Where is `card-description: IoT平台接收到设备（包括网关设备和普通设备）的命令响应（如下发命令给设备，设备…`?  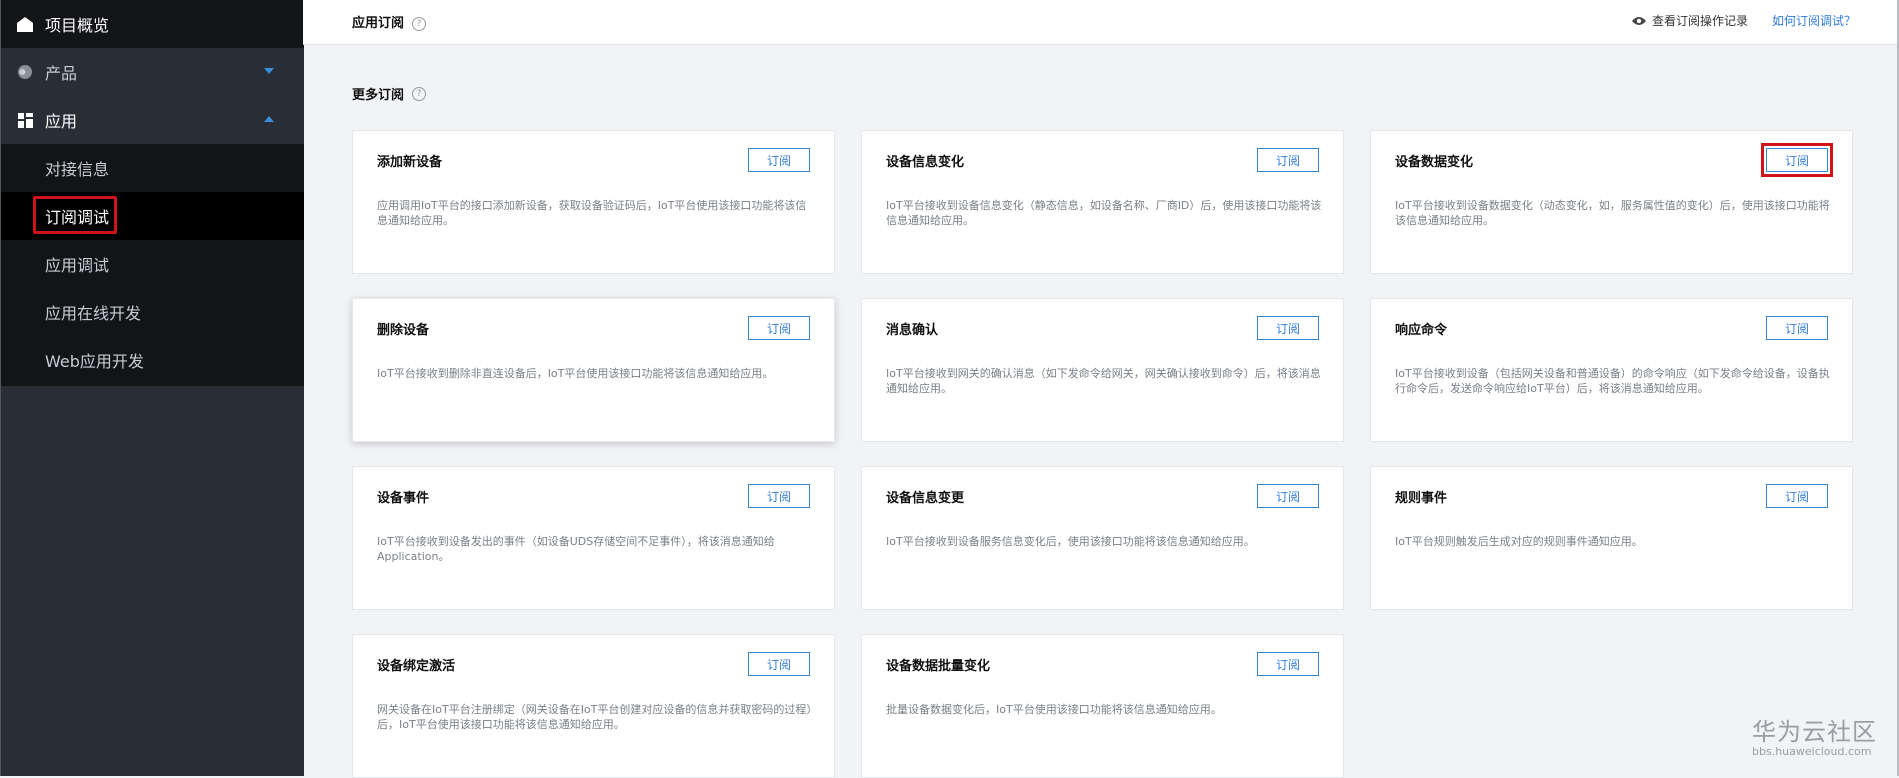
card-description: IoT平台接收到设备（包括网关设备和普通设备）的命令响应（如下发命令给设备，设备… is located at coordinates (1612, 381).